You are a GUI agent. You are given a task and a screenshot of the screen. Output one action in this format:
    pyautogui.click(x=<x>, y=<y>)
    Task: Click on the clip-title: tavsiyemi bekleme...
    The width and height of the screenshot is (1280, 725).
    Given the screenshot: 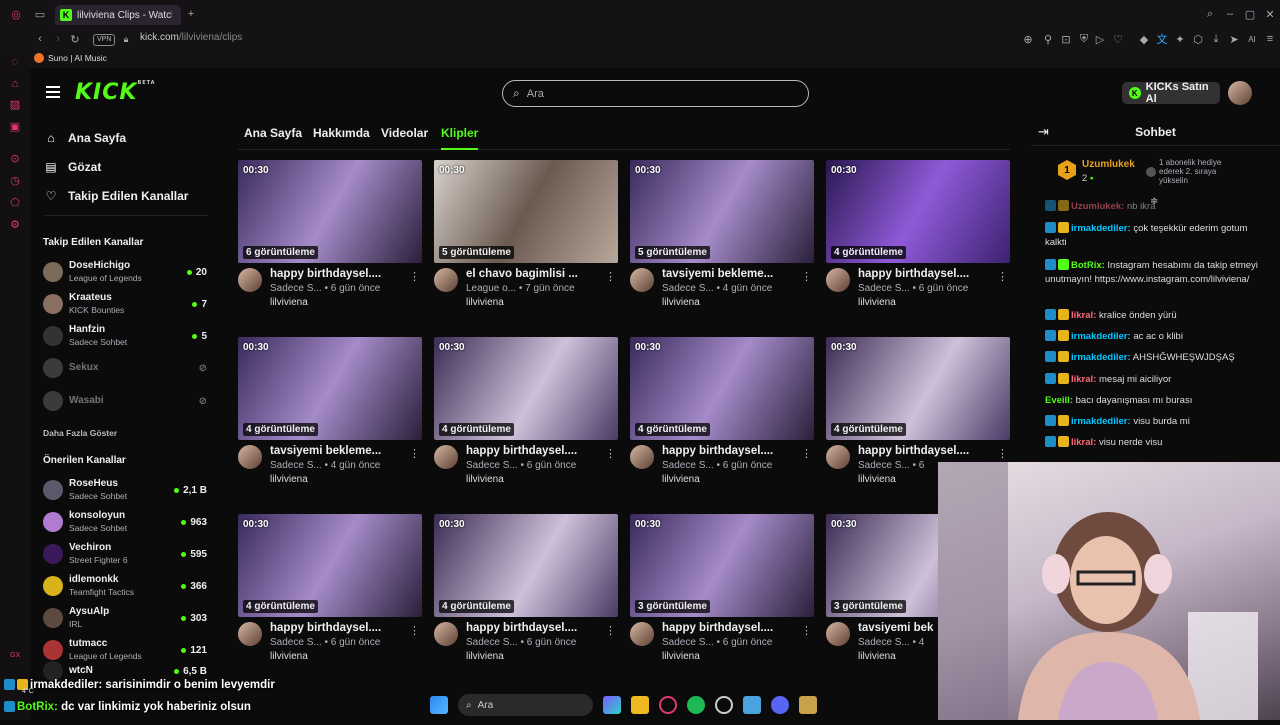 What is the action you would take?
    pyautogui.click(x=723, y=274)
    